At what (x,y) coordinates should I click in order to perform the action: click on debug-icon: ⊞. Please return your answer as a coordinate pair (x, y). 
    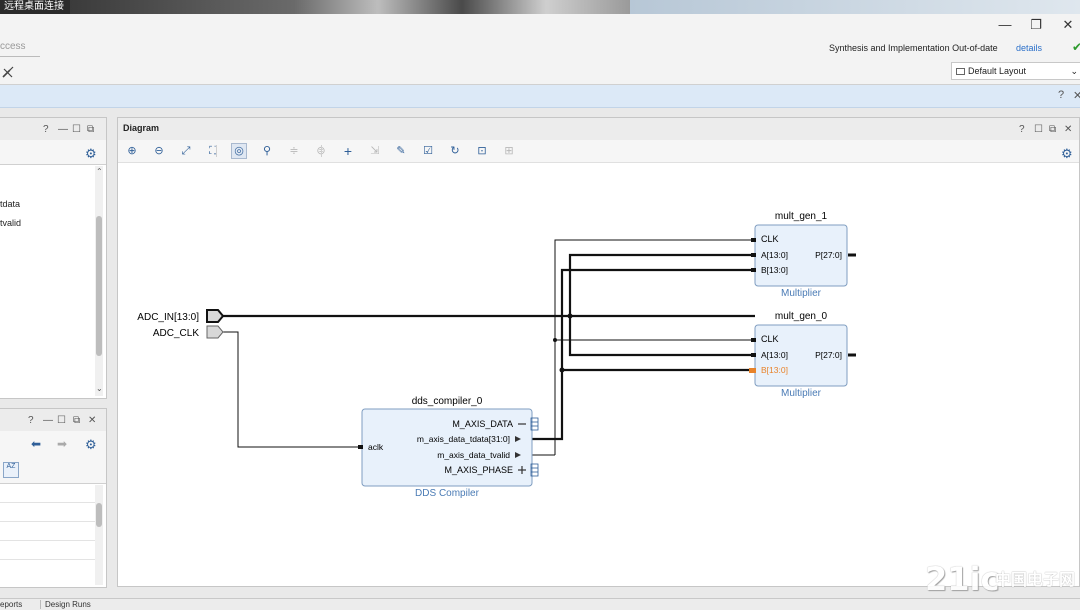
    Looking at the image, I should click on (509, 151).